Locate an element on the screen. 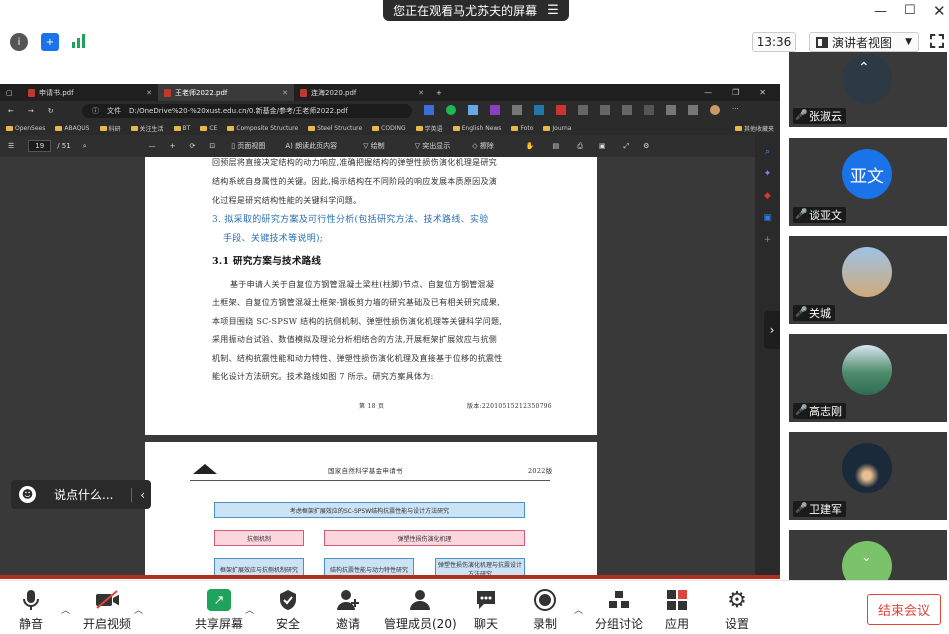 This screenshot has height=634, width=949. fit-icon: ⊡ is located at coordinates (212, 146).